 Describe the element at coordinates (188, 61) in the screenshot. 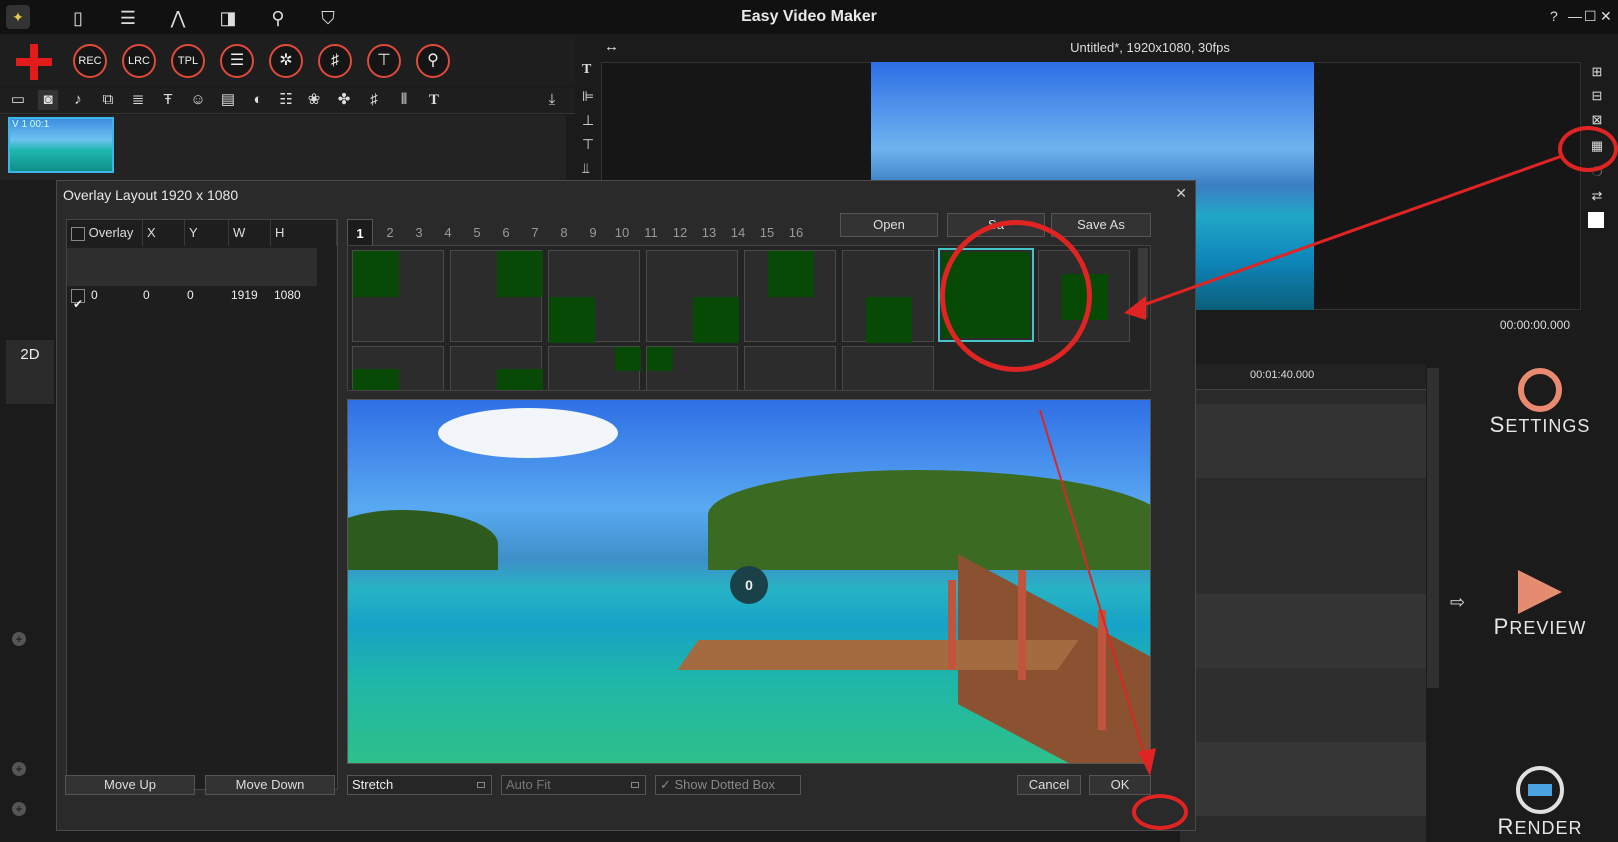

I see `tpl-button: TPL` at that location.